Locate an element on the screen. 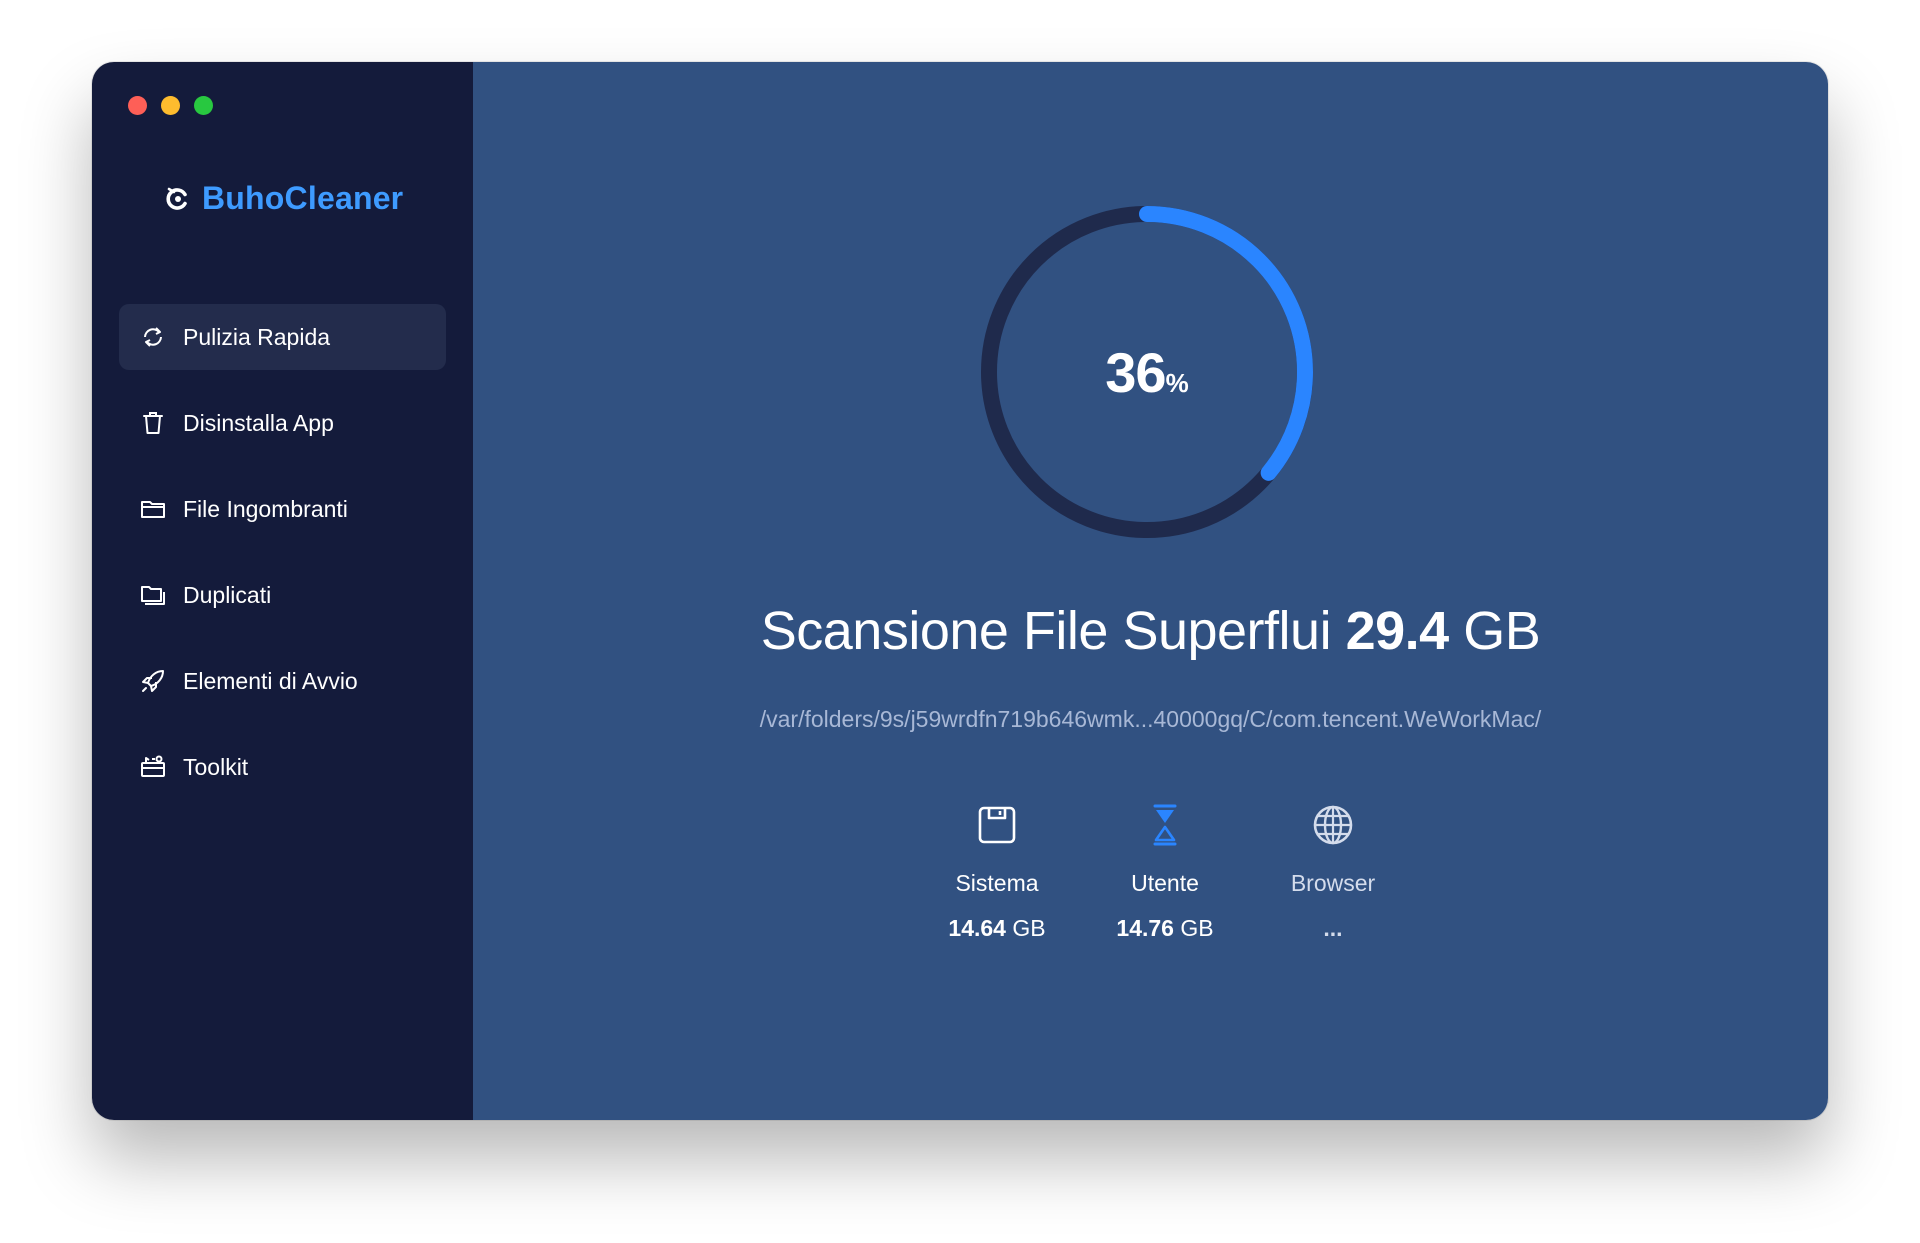 The height and width of the screenshot is (1243, 1920). sidebar-item-pulizia-rapida: Pulizia Rapida is located at coordinates (282, 337).